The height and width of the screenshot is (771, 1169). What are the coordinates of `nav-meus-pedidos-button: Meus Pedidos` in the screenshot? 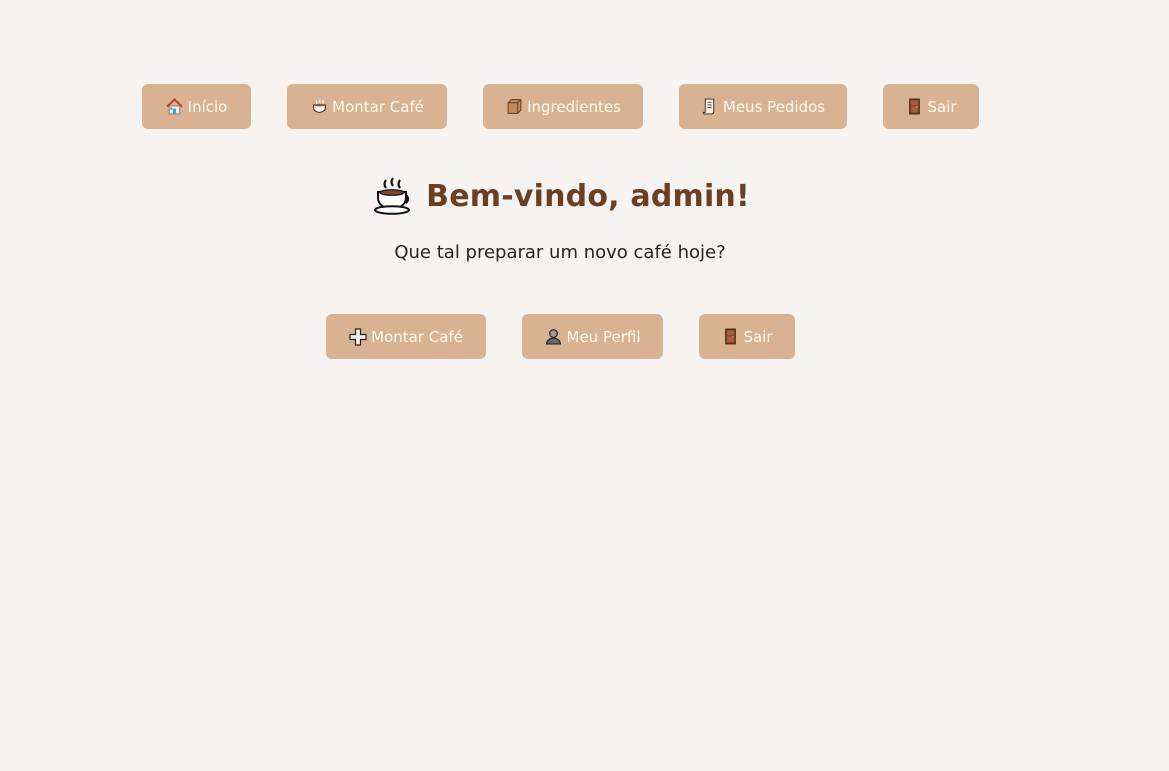 It's located at (763, 106).